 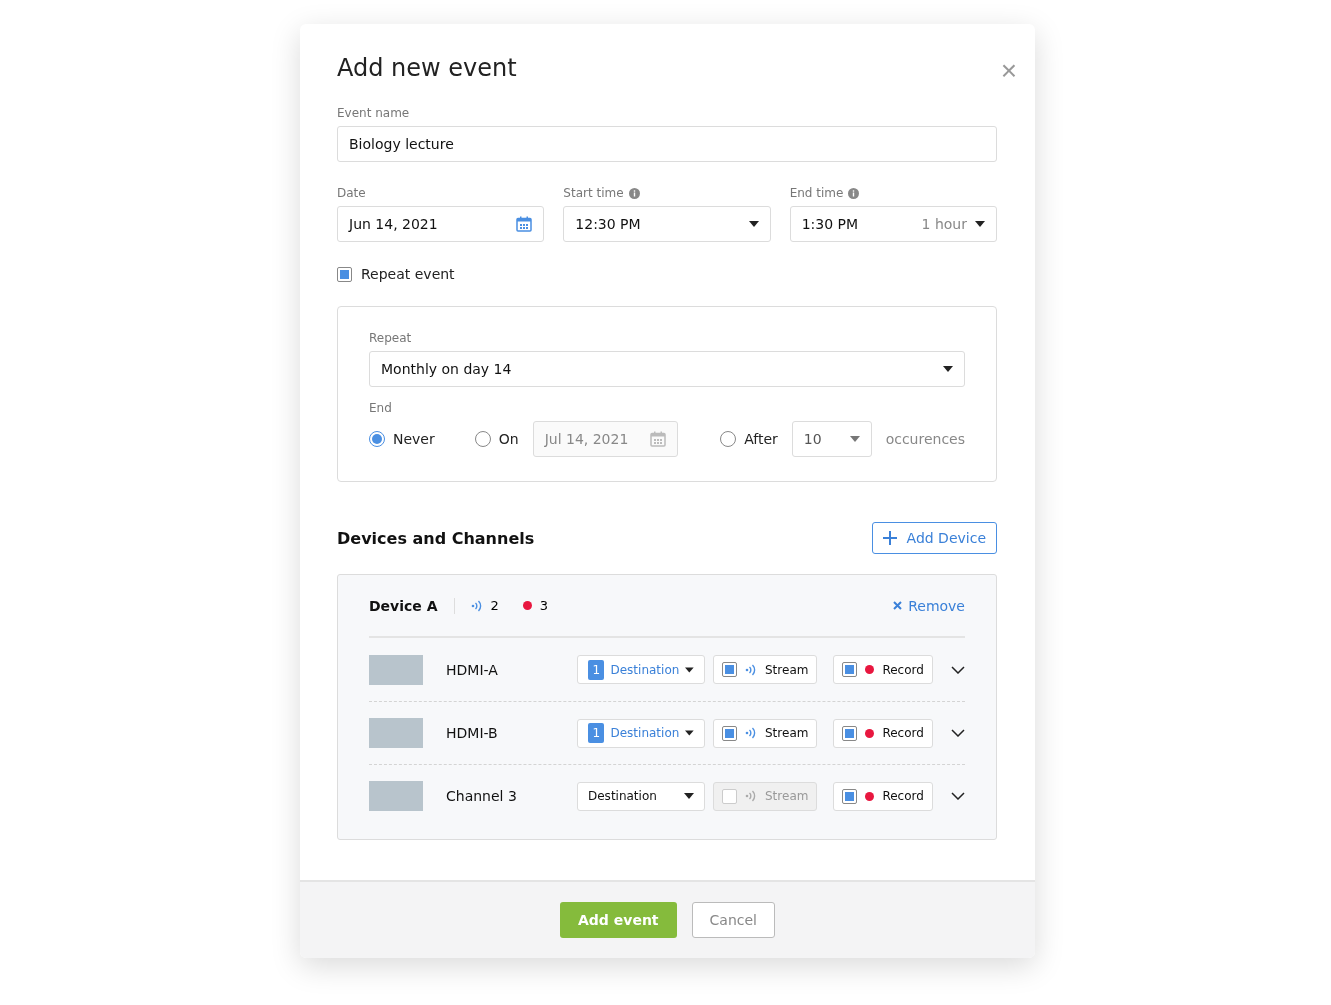 I want to click on field-value: Monthly on day 14, so click(x=447, y=369).